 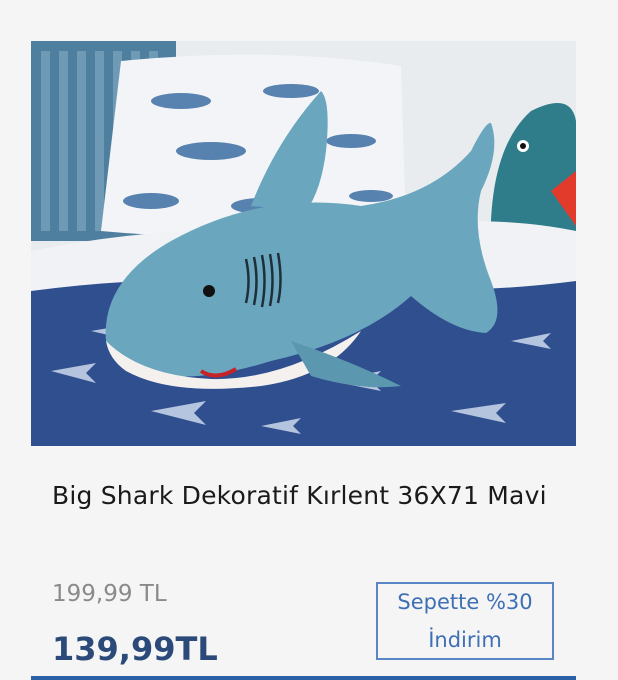 I want to click on badge-line-2: İndirim, so click(x=465, y=640).